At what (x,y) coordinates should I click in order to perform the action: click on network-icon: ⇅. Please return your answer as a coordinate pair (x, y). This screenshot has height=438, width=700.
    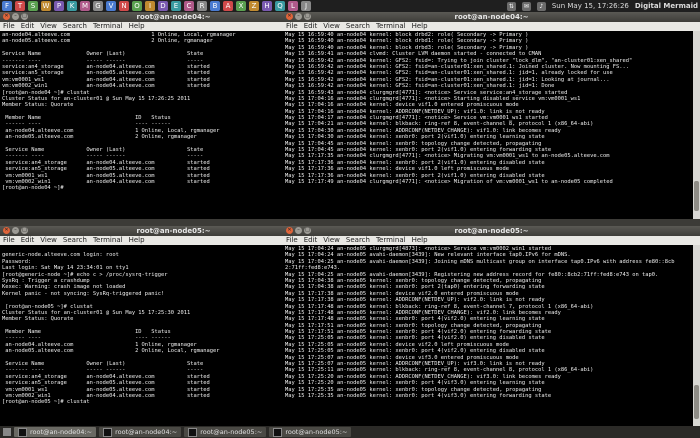
    Looking at the image, I should click on (511, 6).